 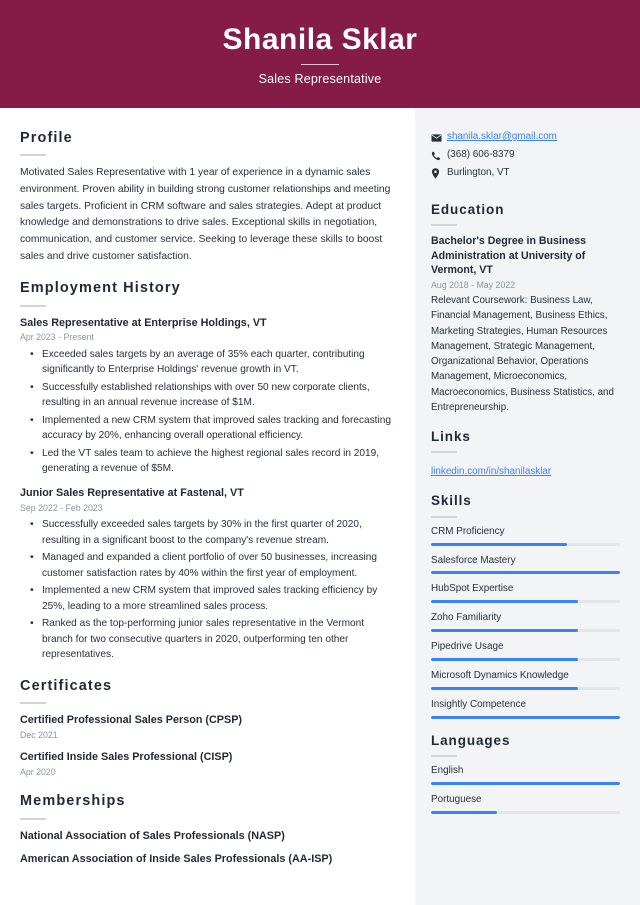 What do you see at coordinates (39, 735) in the screenshot?
I see `certificate-date: Dec 2021` at bounding box center [39, 735].